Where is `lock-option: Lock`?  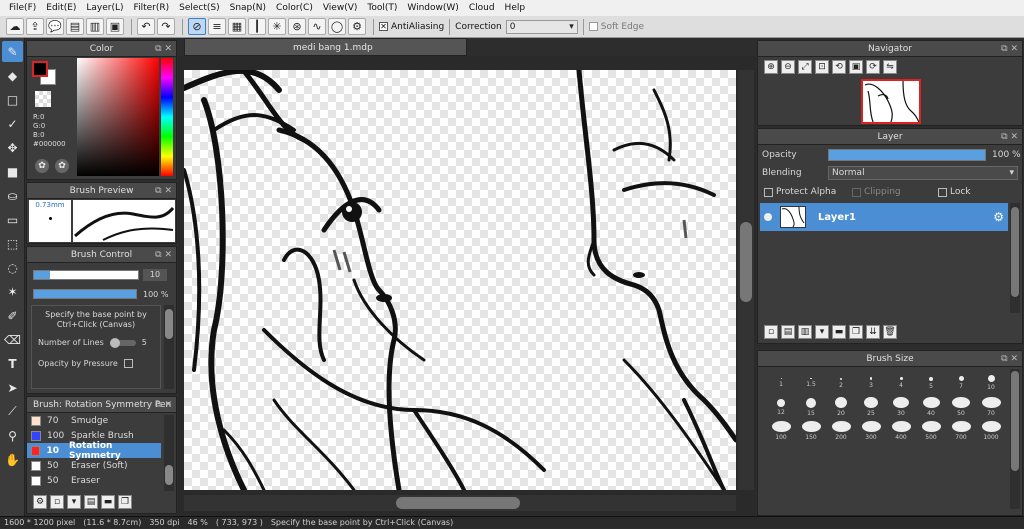
lock-option: Lock is located at coordinates (954, 192).